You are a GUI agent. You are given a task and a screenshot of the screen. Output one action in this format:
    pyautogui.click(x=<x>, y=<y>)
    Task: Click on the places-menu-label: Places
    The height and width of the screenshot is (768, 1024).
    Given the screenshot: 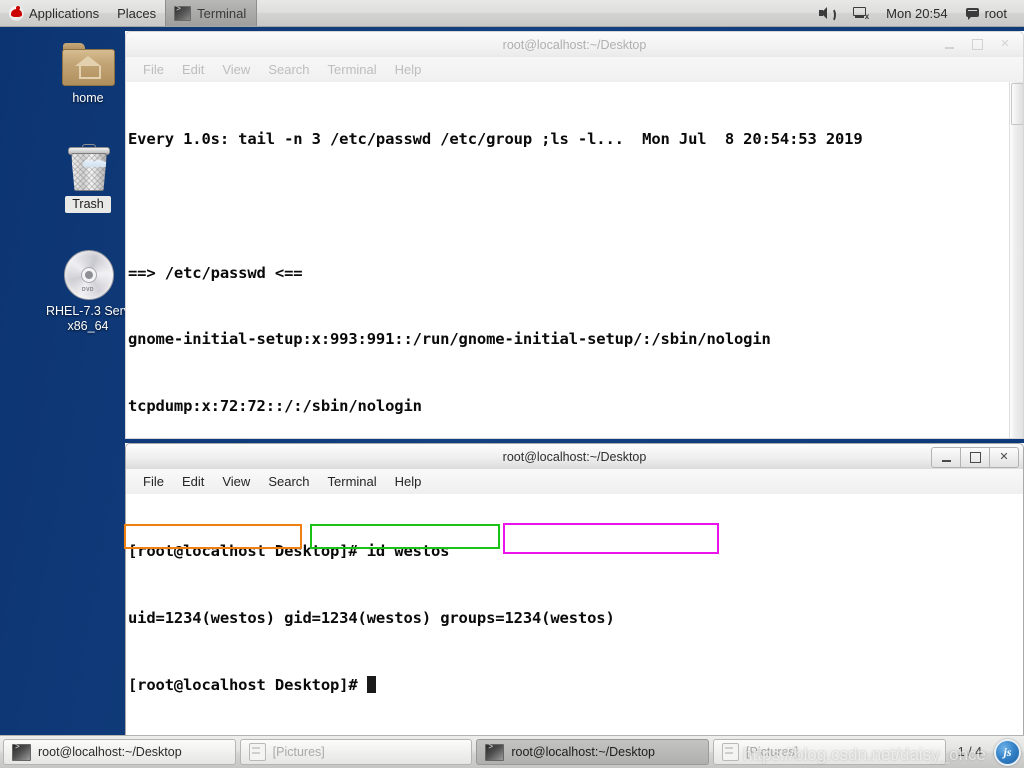 What is the action you would take?
    pyautogui.click(x=137, y=13)
    